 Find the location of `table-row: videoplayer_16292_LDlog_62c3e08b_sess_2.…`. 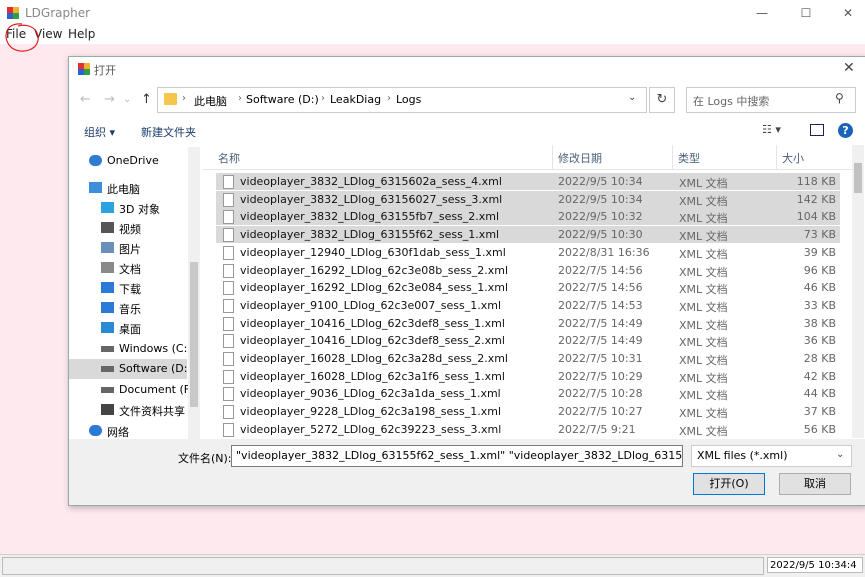

table-row: videoplayer_16292_LDlog_62c3e08b_sess_2.… is located at coordinates (528, 270).